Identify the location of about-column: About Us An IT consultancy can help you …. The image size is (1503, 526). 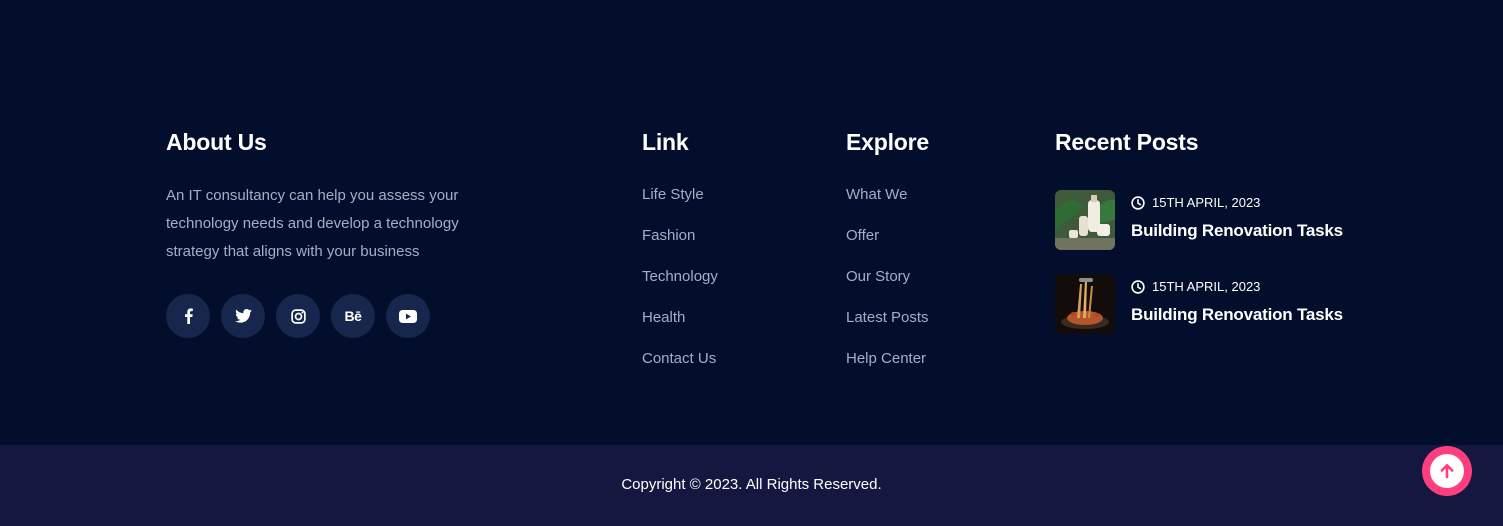
(346, 233).